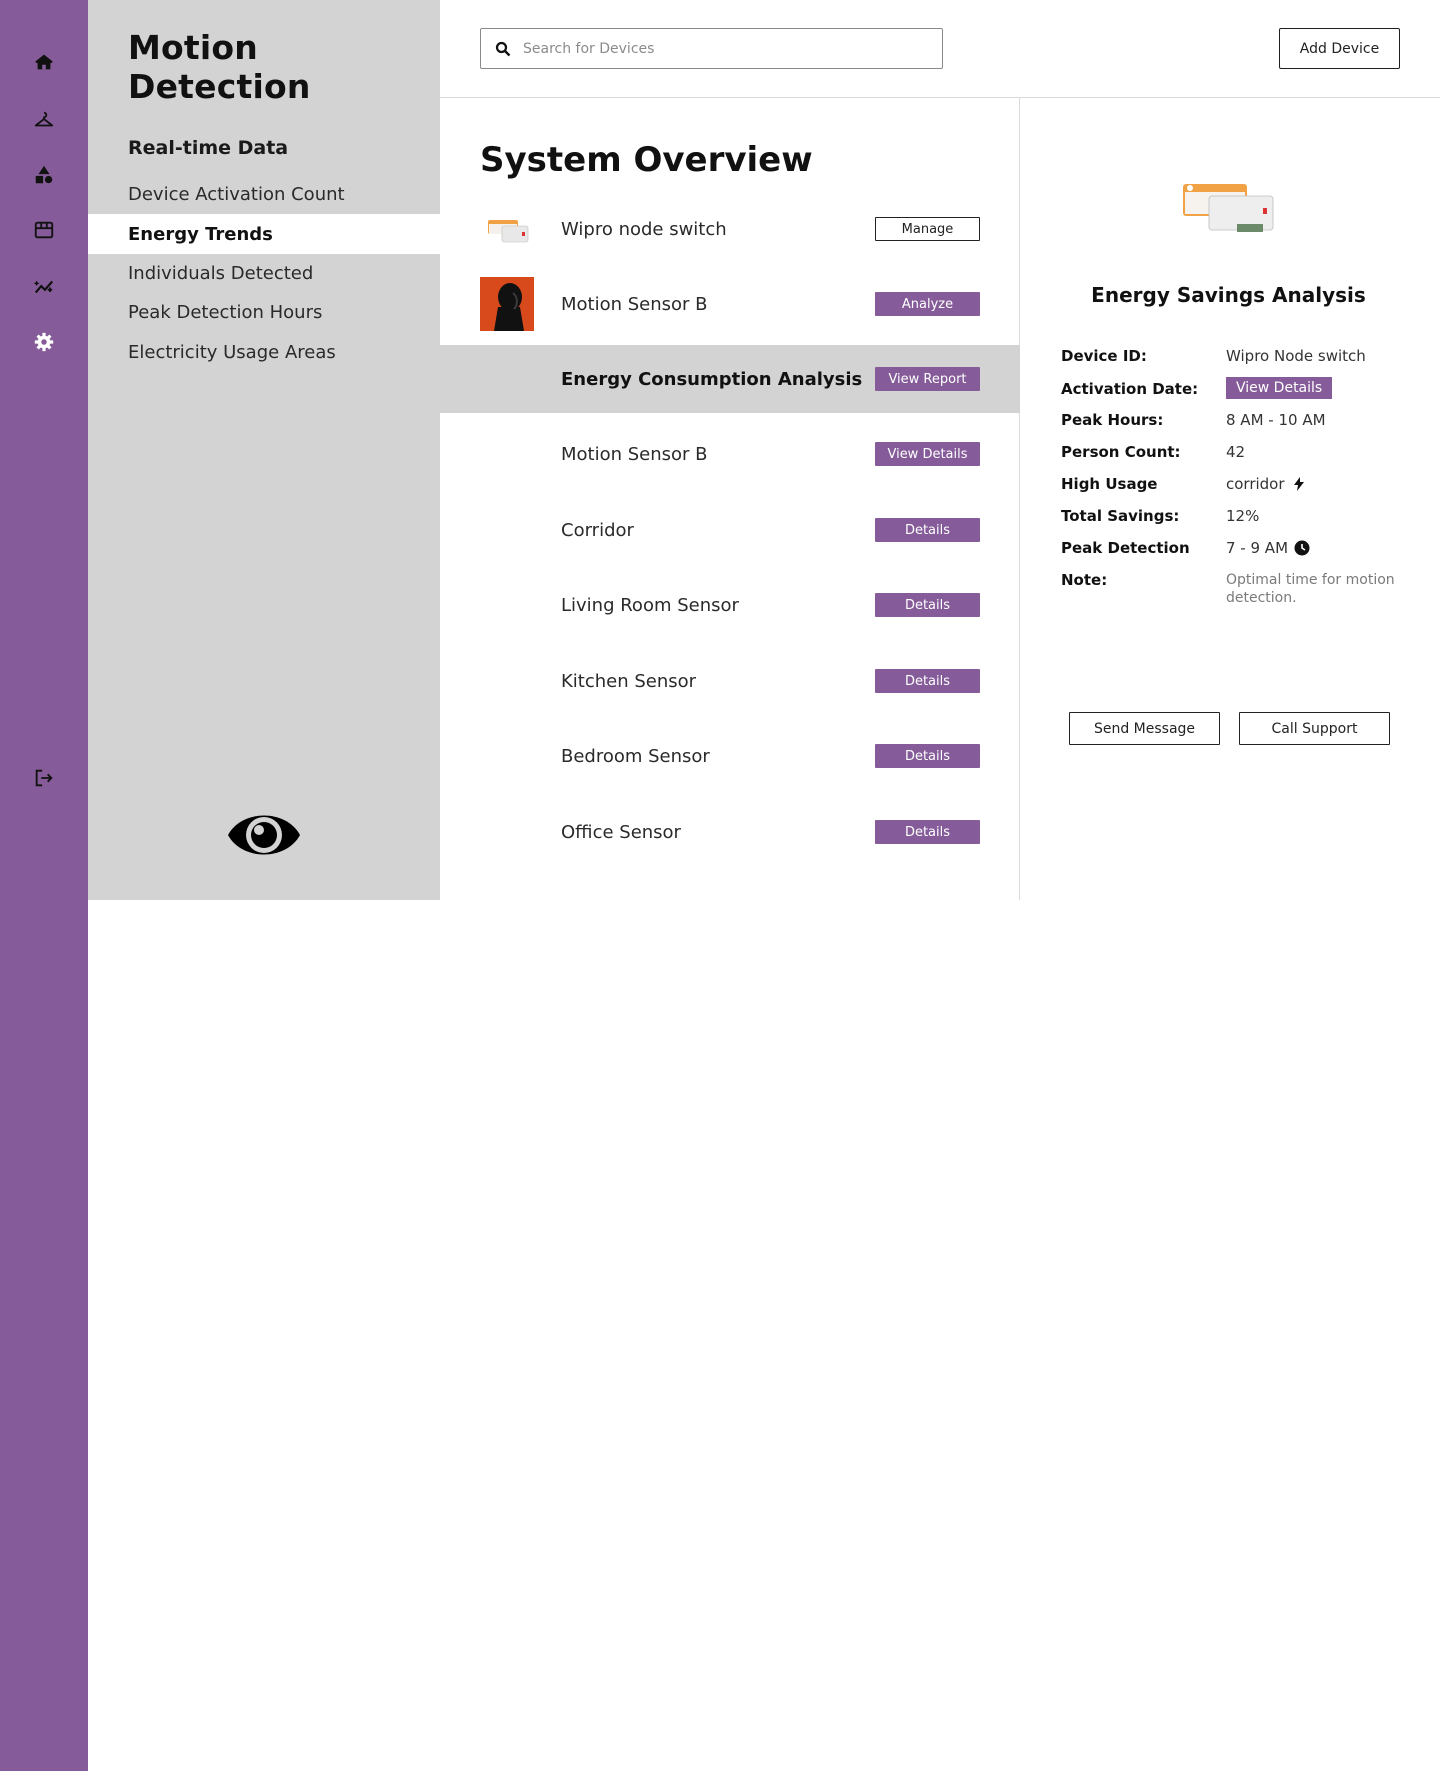  What do you see at coordinates (1121, 452) in the screenshot?
I see `field-label: Person Count:` at bounding box center [1121, 452].